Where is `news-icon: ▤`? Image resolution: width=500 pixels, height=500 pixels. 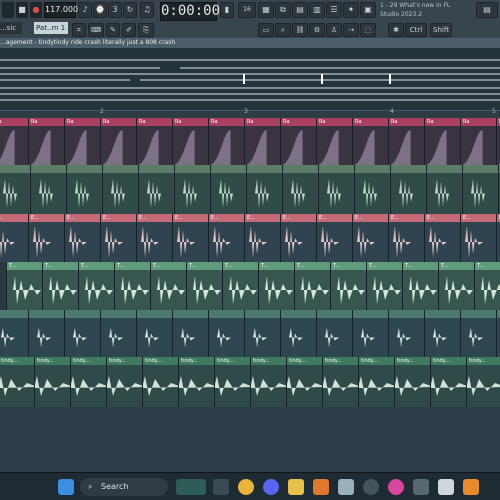 news-icon: ▤ is located at coordinates (487, 10).